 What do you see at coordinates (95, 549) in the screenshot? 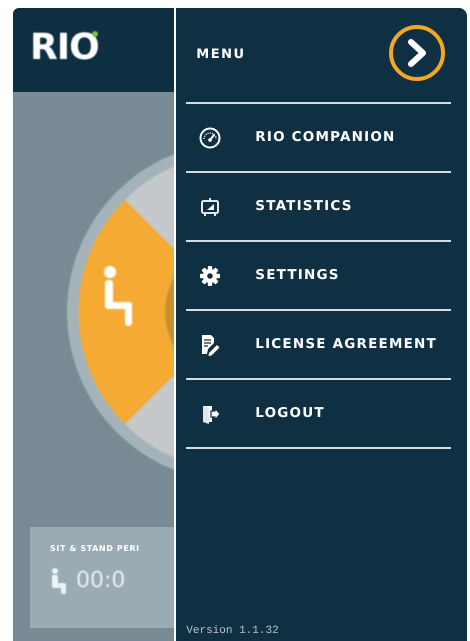
I see `card-label: SIT & STAND PERI` at bounding box center [95, 549].